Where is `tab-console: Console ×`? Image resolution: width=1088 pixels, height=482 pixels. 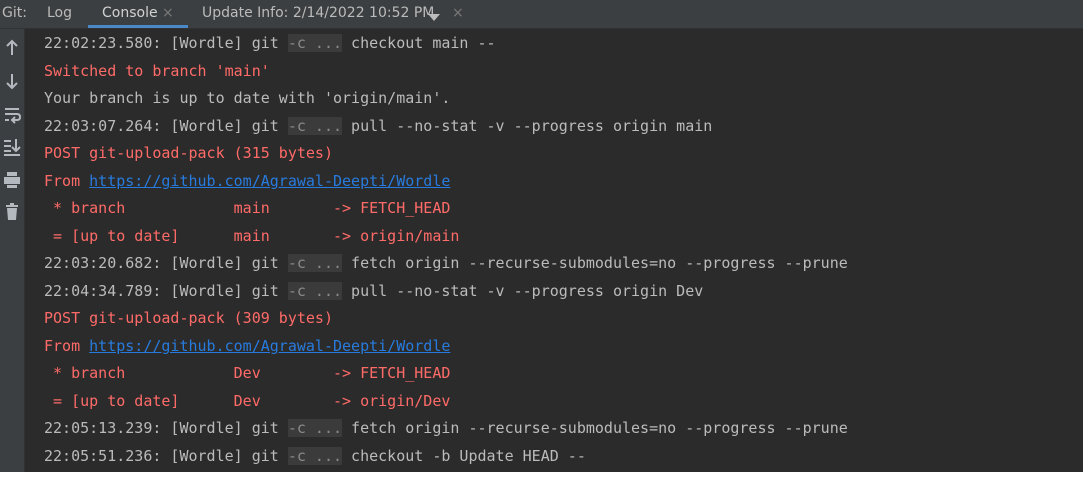 tab-console: Console × is located at coordinates (138, 14).